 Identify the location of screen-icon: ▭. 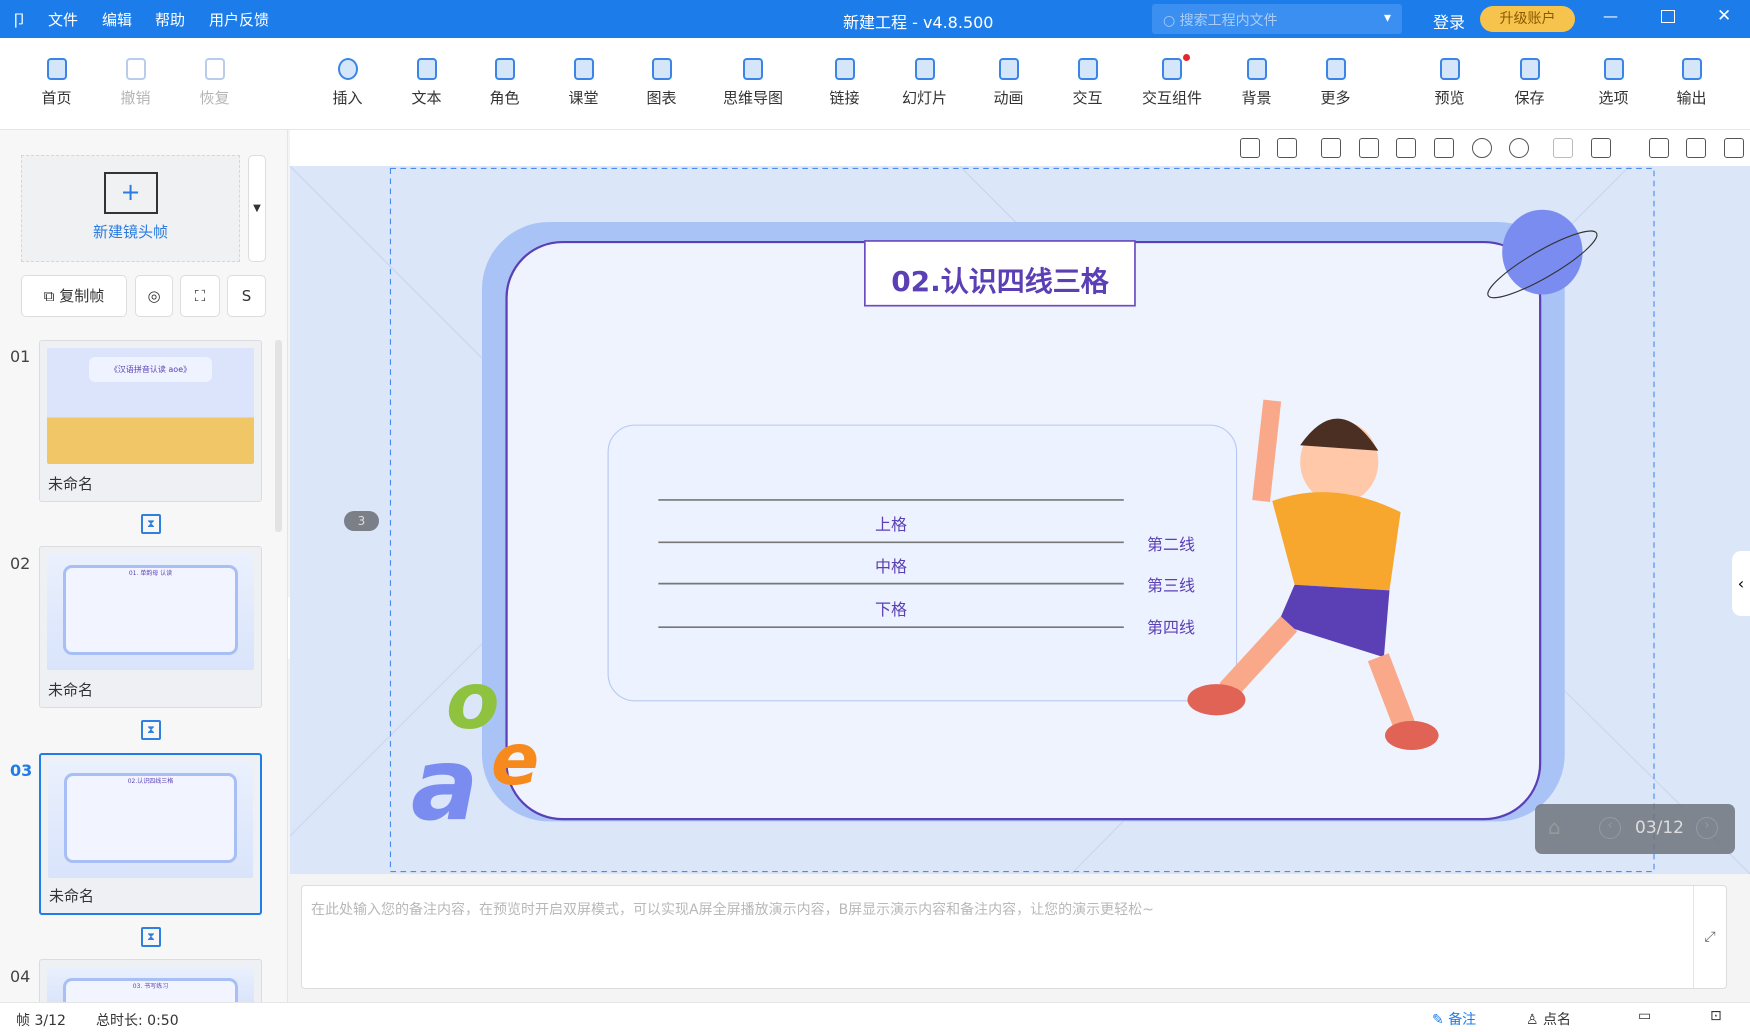
(1644, 1016).